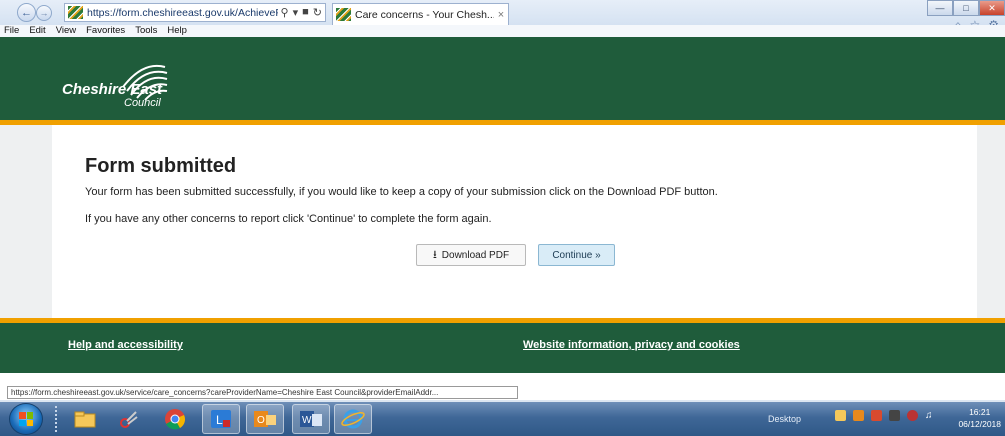 The width and height of the screenshot is (1005, 436). Describe the element at coordinates (992, 8) in the screenshot. I see `close-window-button: ✕` at that location.